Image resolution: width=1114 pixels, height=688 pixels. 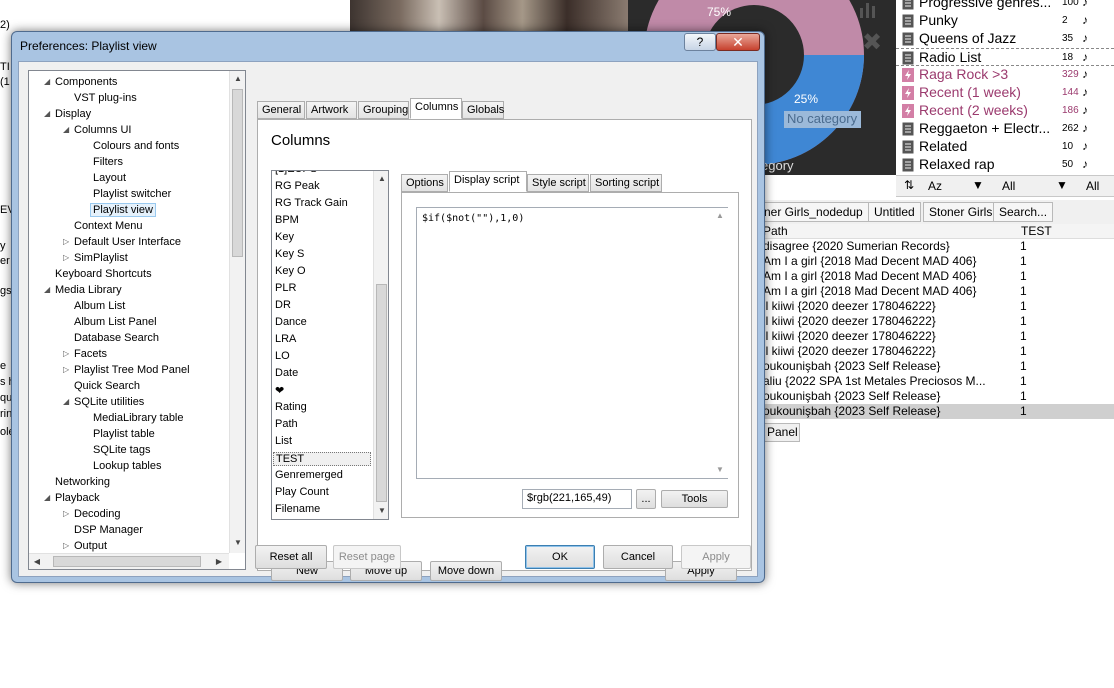 What do you see at coordinates (978, 185) in the screenshot?
I see `filter-icon: ▼` at bounding box center [978, 185].